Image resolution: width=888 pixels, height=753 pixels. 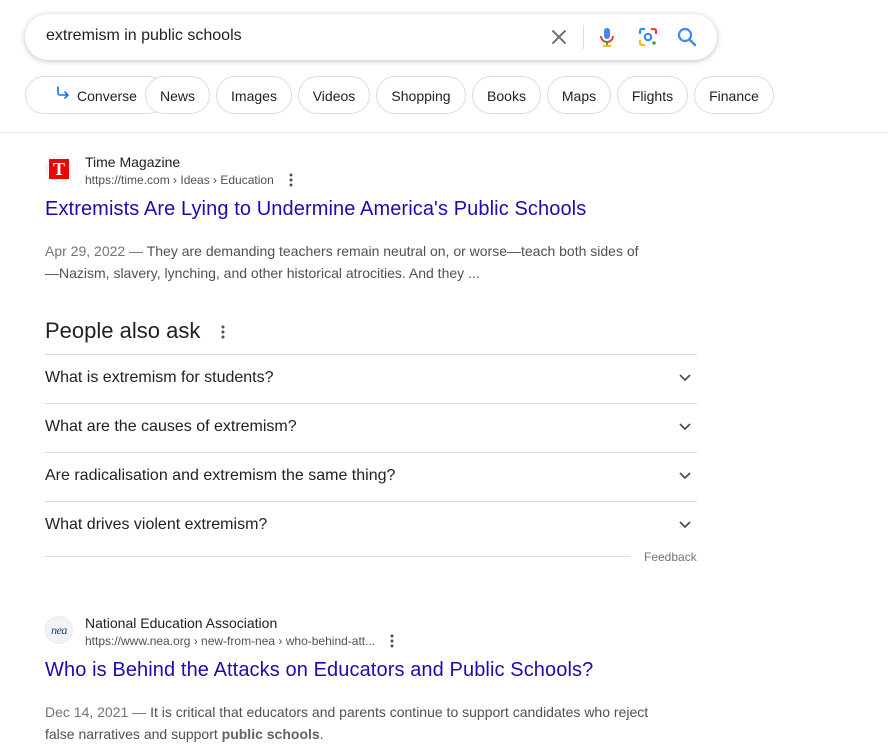 I want to click on site-name: Time Magazine, so click(x=132, y=162).